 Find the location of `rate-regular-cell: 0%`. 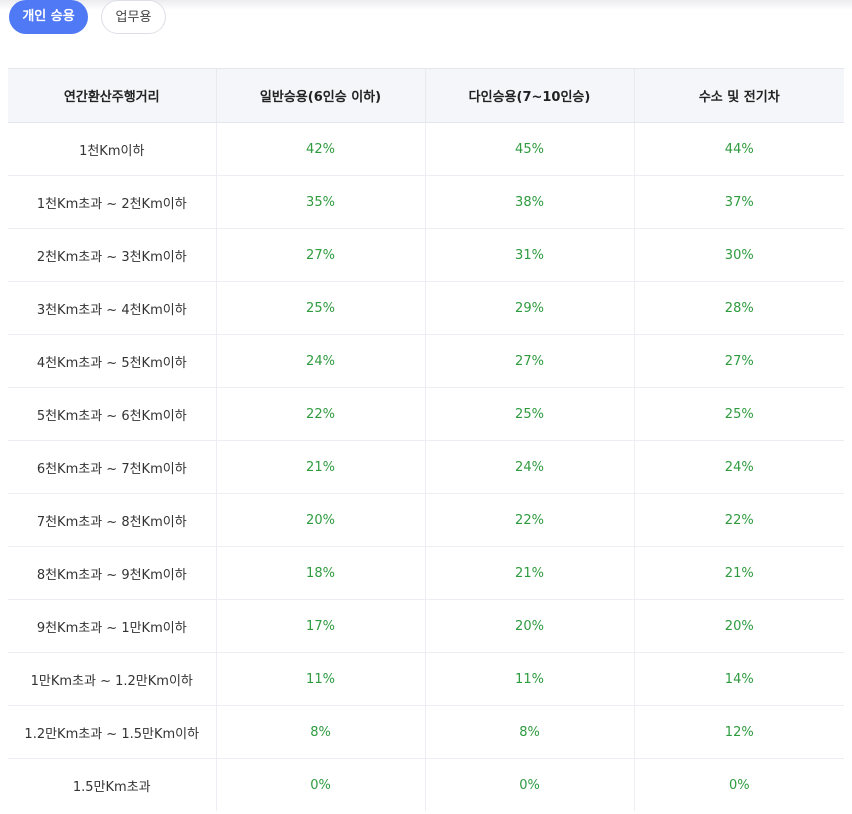

rate-regular-cell: 0% is located at coordinates (320, 784).